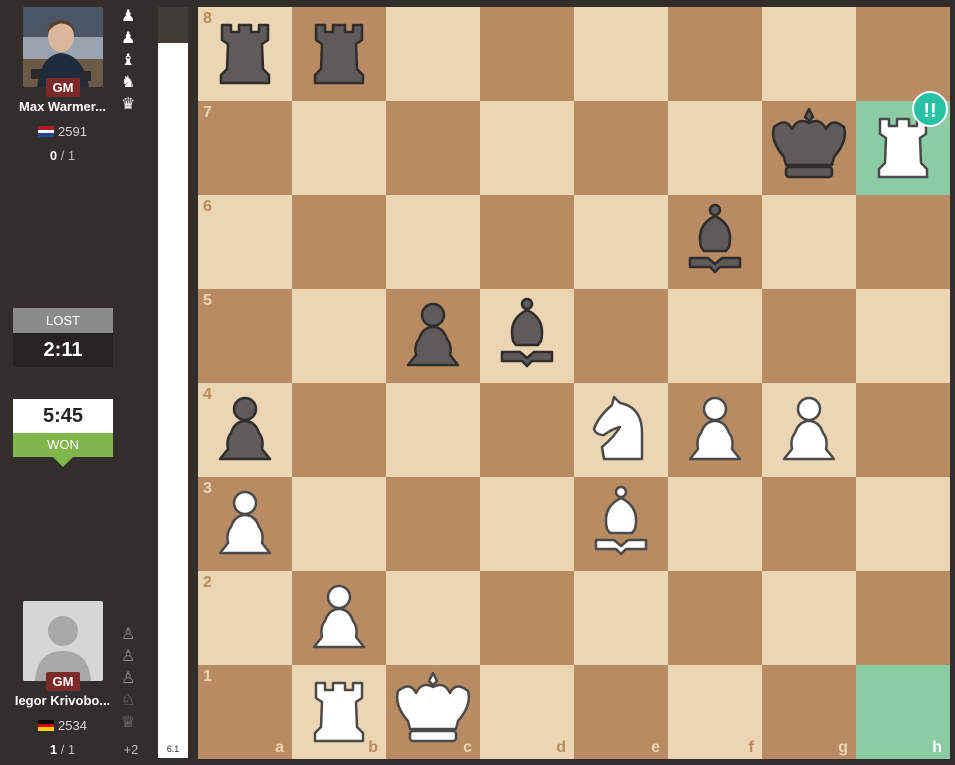 Image resolution: width=955 pixels, height=765 pixels. What do you see at coordinates (809, 242) in the screenshot?
I see `square-g6` at bounding box center [809, 242].